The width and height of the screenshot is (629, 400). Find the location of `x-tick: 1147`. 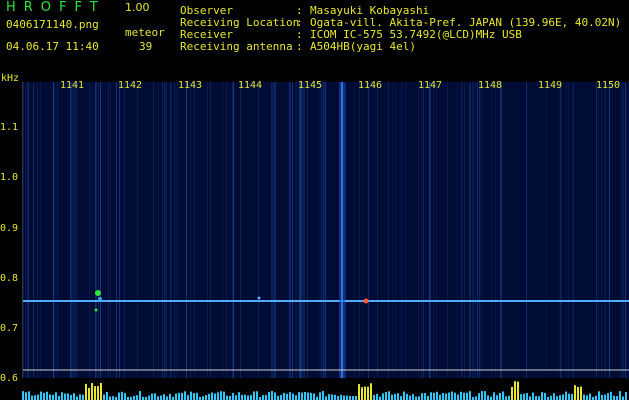

x-tick: 1147 is located at coordinates (430, 85).